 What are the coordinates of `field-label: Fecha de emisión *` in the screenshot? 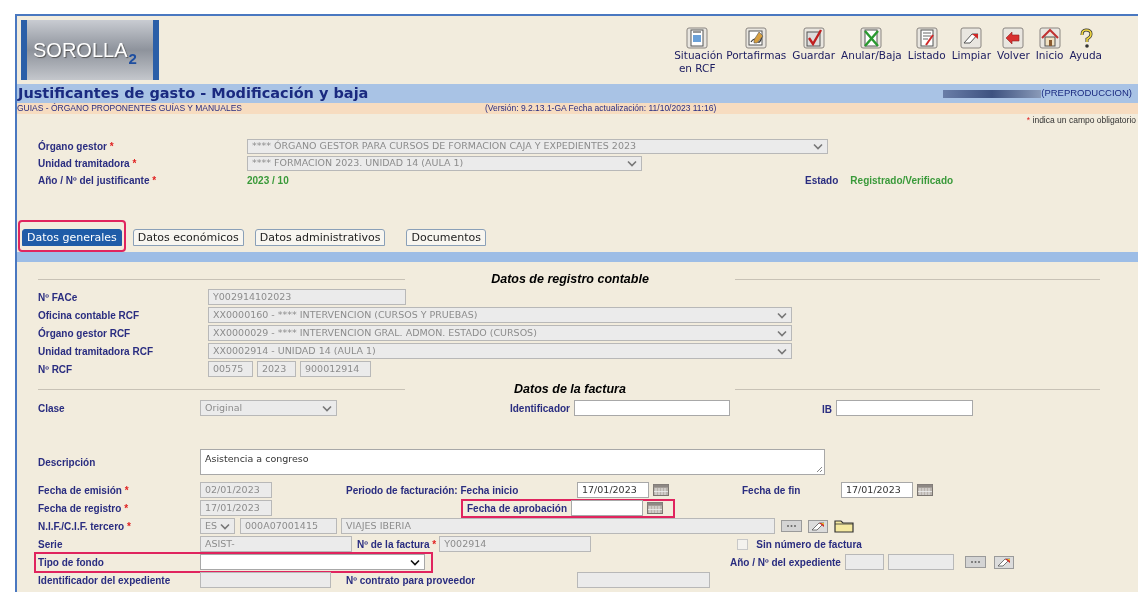 It's located at (84, 490).